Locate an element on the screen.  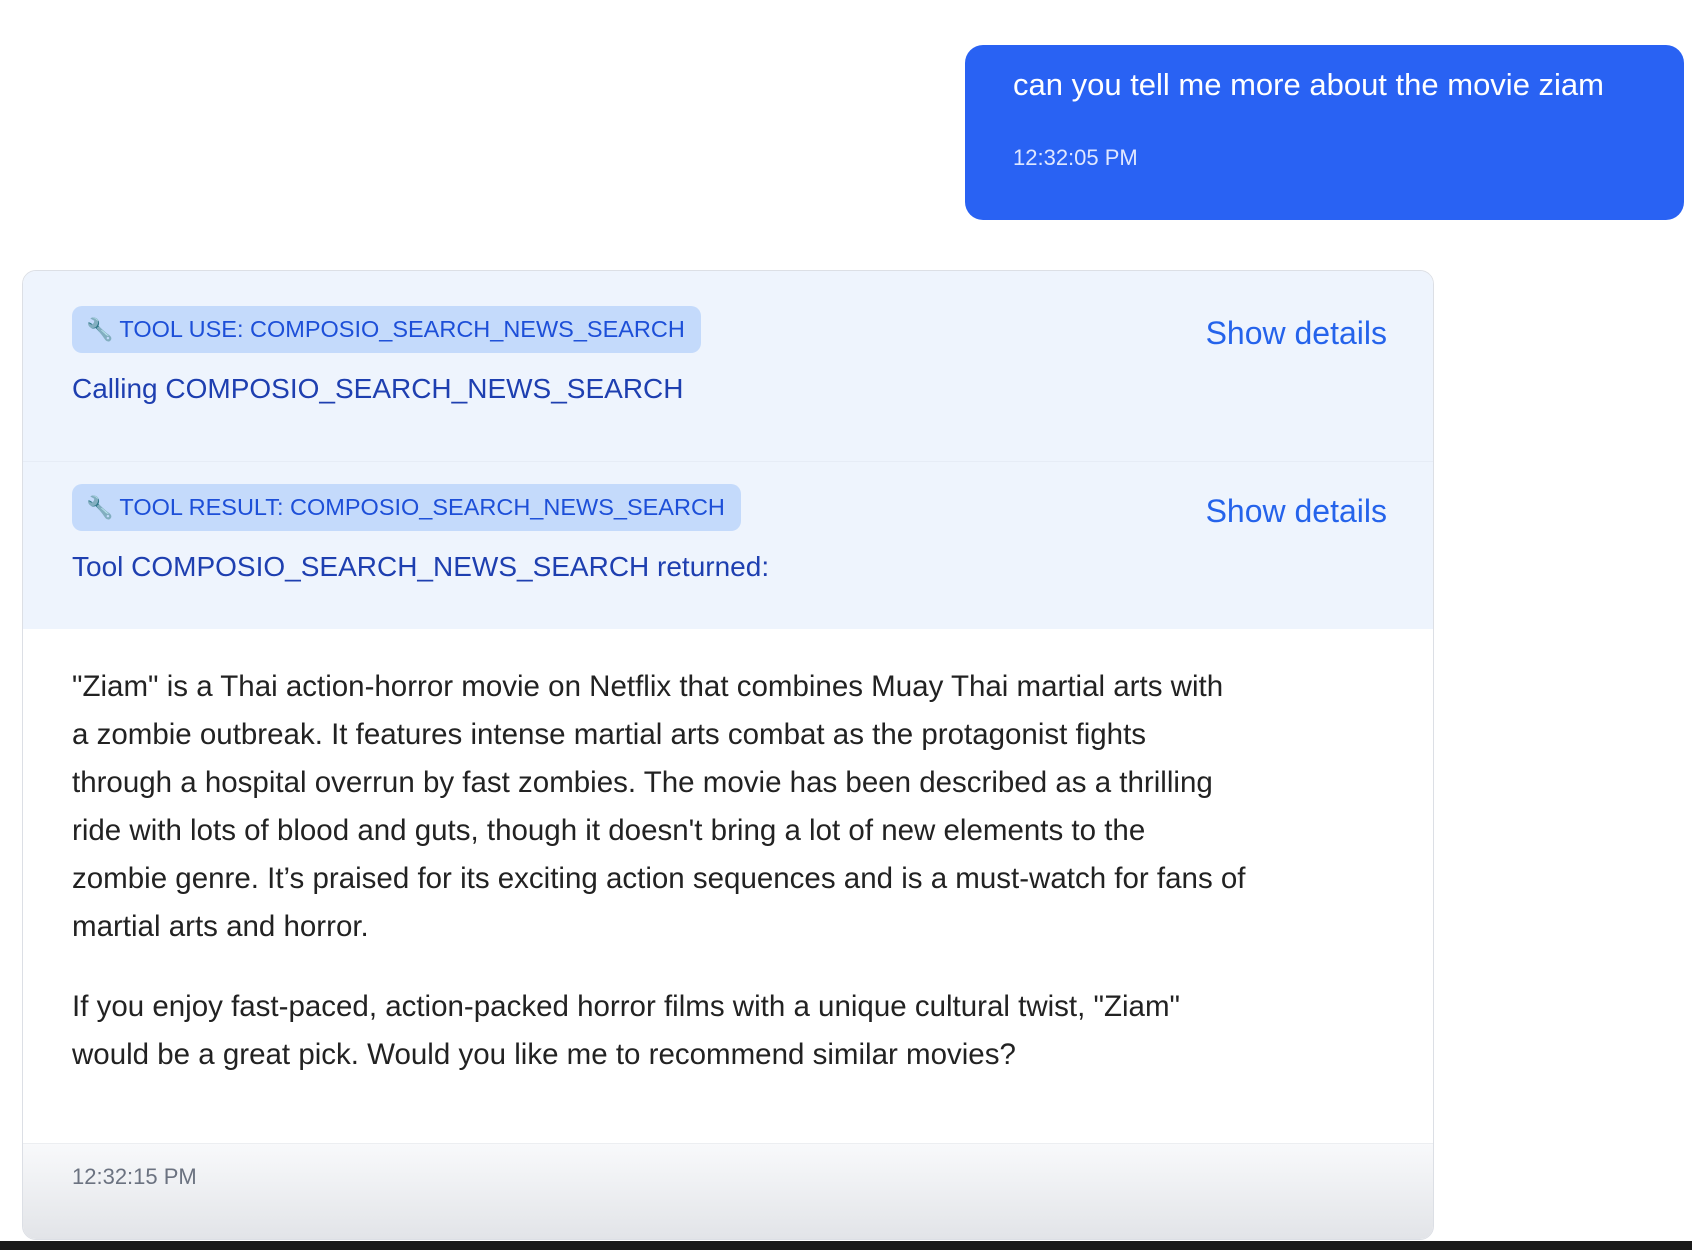
tool-use-show-details-button: Show details is located at coordinates (1296, 333).